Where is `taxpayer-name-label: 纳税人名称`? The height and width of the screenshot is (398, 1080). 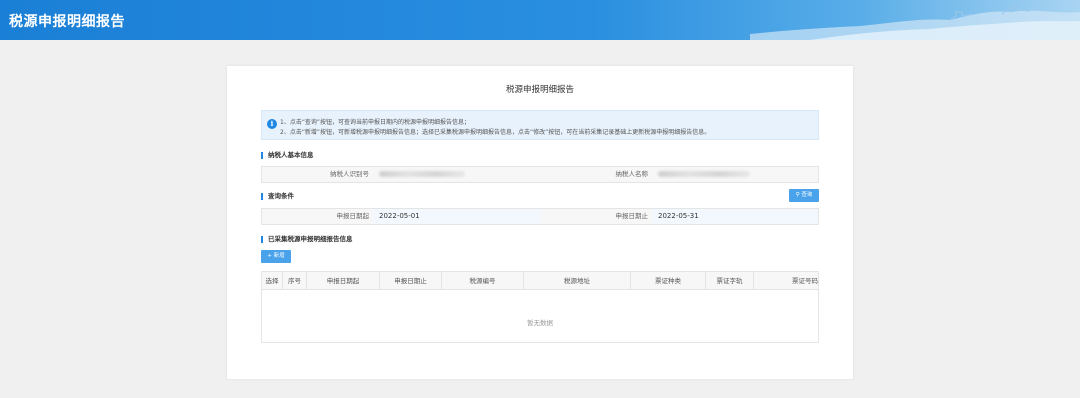 taxpayer-name-label: 纳税人名称 is located at coordinates (596, 174).